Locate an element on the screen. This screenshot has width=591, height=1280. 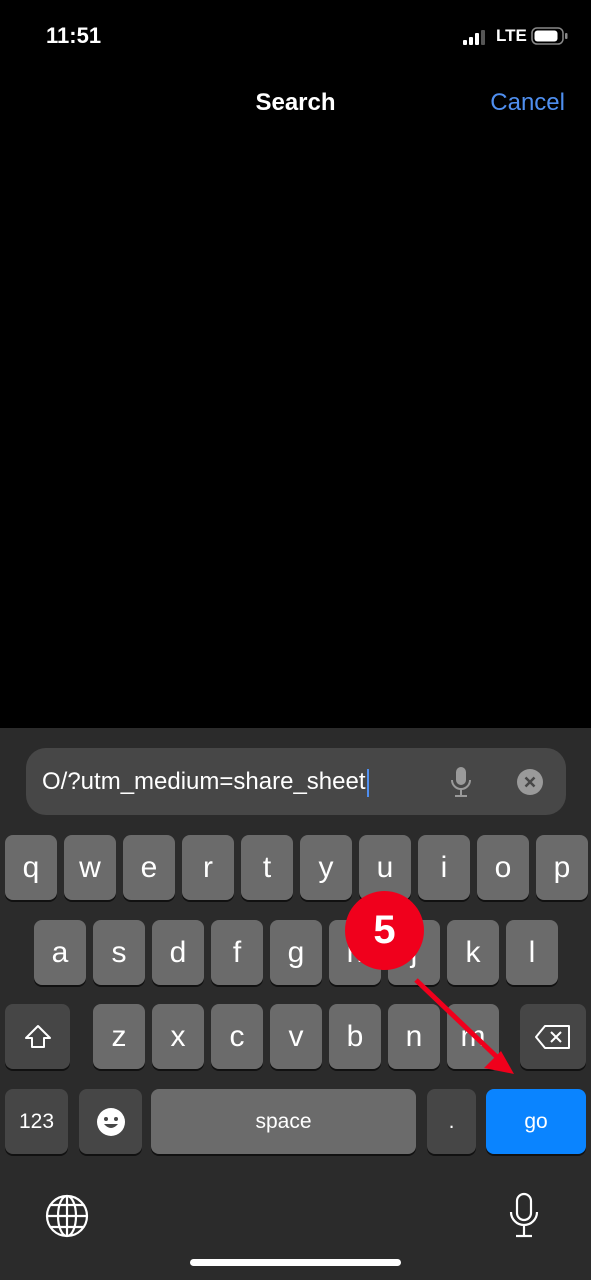
key-w: w is located at coordinates (90, 867).